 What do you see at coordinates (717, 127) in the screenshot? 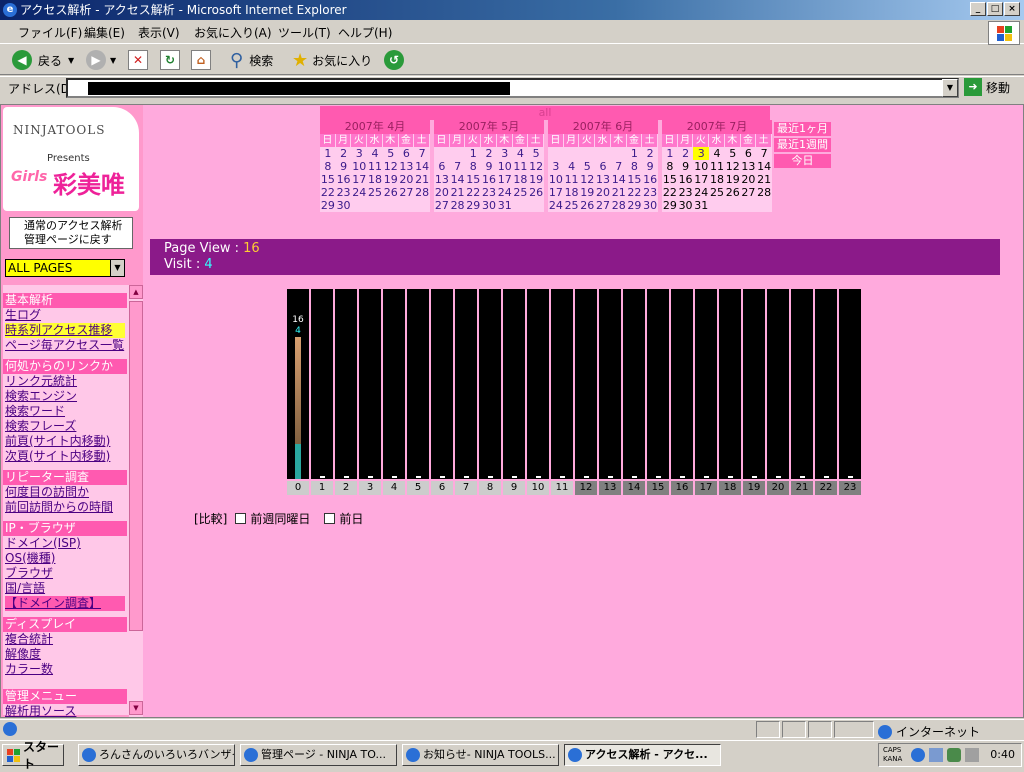
I see `month-title: 2007年 7月` at bounding box center [717, 127].